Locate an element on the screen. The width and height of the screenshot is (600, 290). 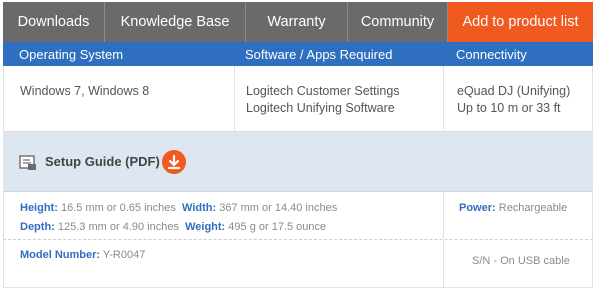
power-line: Power: Rechargeable is located at coordinates (513, 208).